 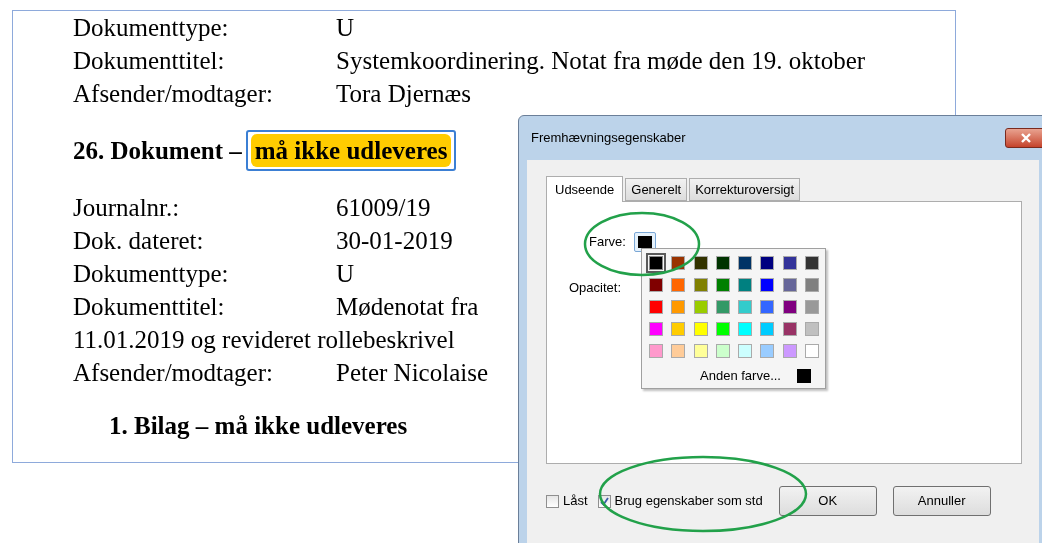 I want to click on field-value: Mødenotat fra, so click(x=407, y=307).